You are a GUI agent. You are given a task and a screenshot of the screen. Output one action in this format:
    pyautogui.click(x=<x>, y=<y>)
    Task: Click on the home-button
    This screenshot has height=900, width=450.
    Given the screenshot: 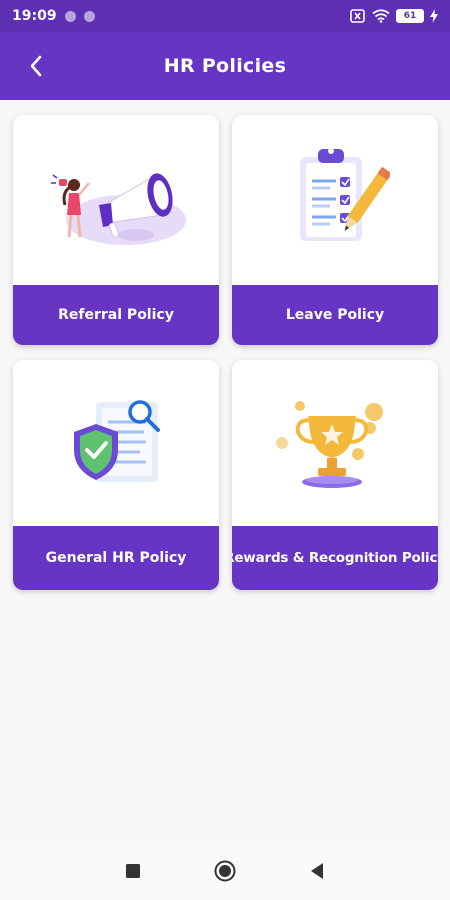 What is the action you would take?
    pyautogui.click(x=225, y=871)
    